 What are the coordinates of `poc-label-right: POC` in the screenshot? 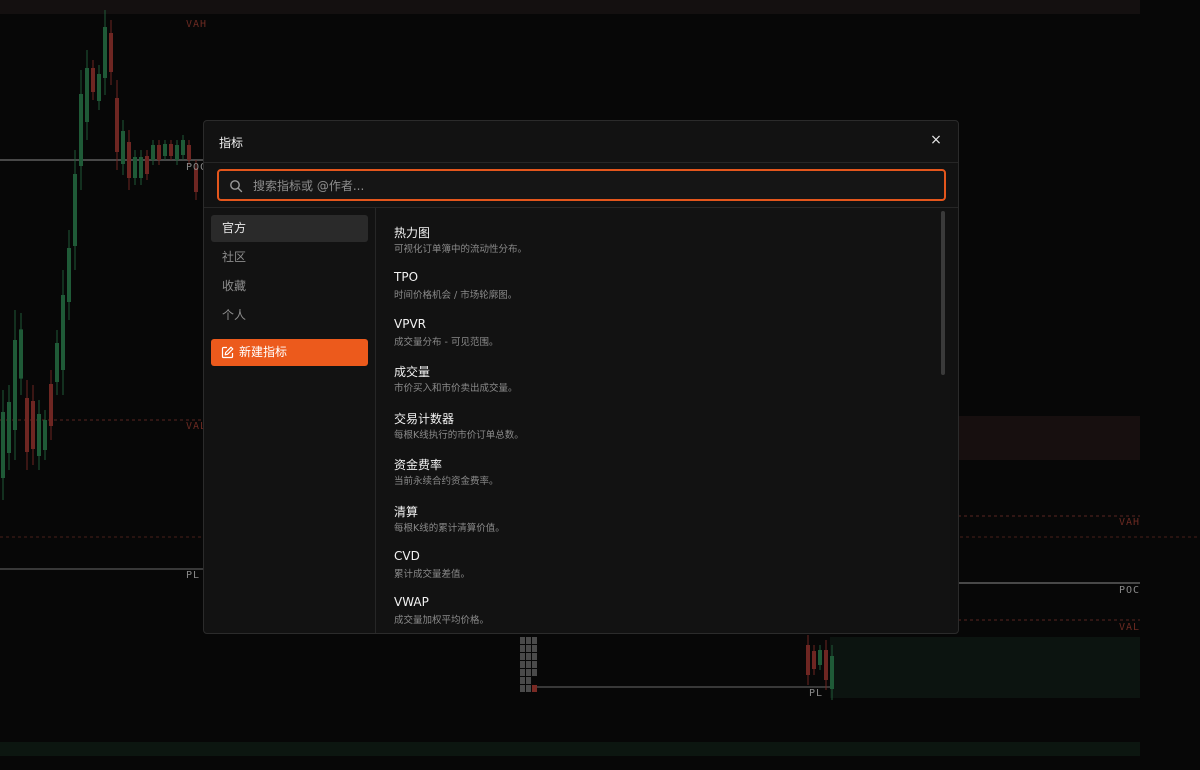 It's located at (1130, 590).